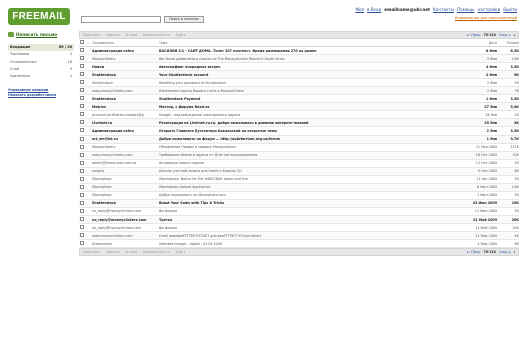  I want to click on message-subject: Selected images - digest - 03.04.2009, so click(302, 244).